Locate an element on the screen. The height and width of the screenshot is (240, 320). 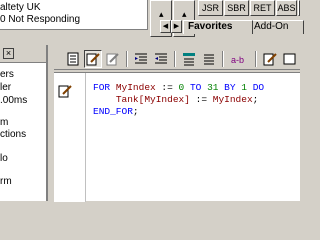
comment-icon is located at coordinates (189, 59).